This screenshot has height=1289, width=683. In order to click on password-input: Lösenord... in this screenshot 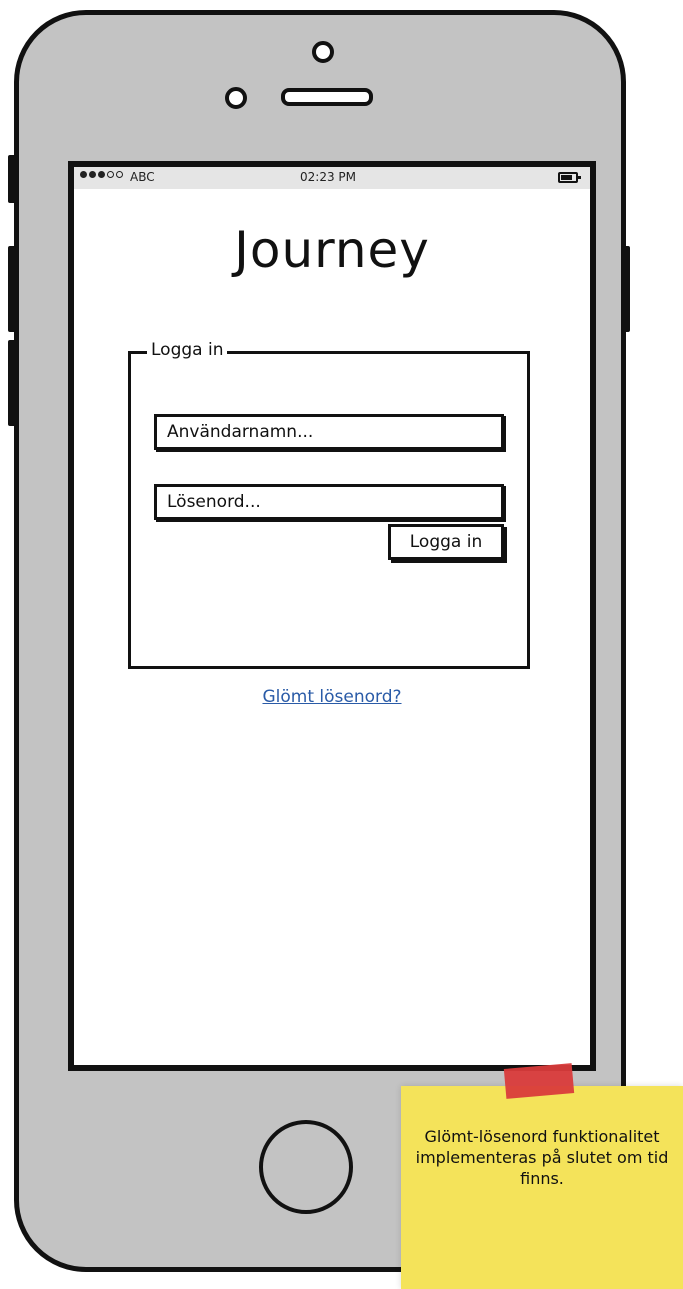, I will do `click(329, 502)`.